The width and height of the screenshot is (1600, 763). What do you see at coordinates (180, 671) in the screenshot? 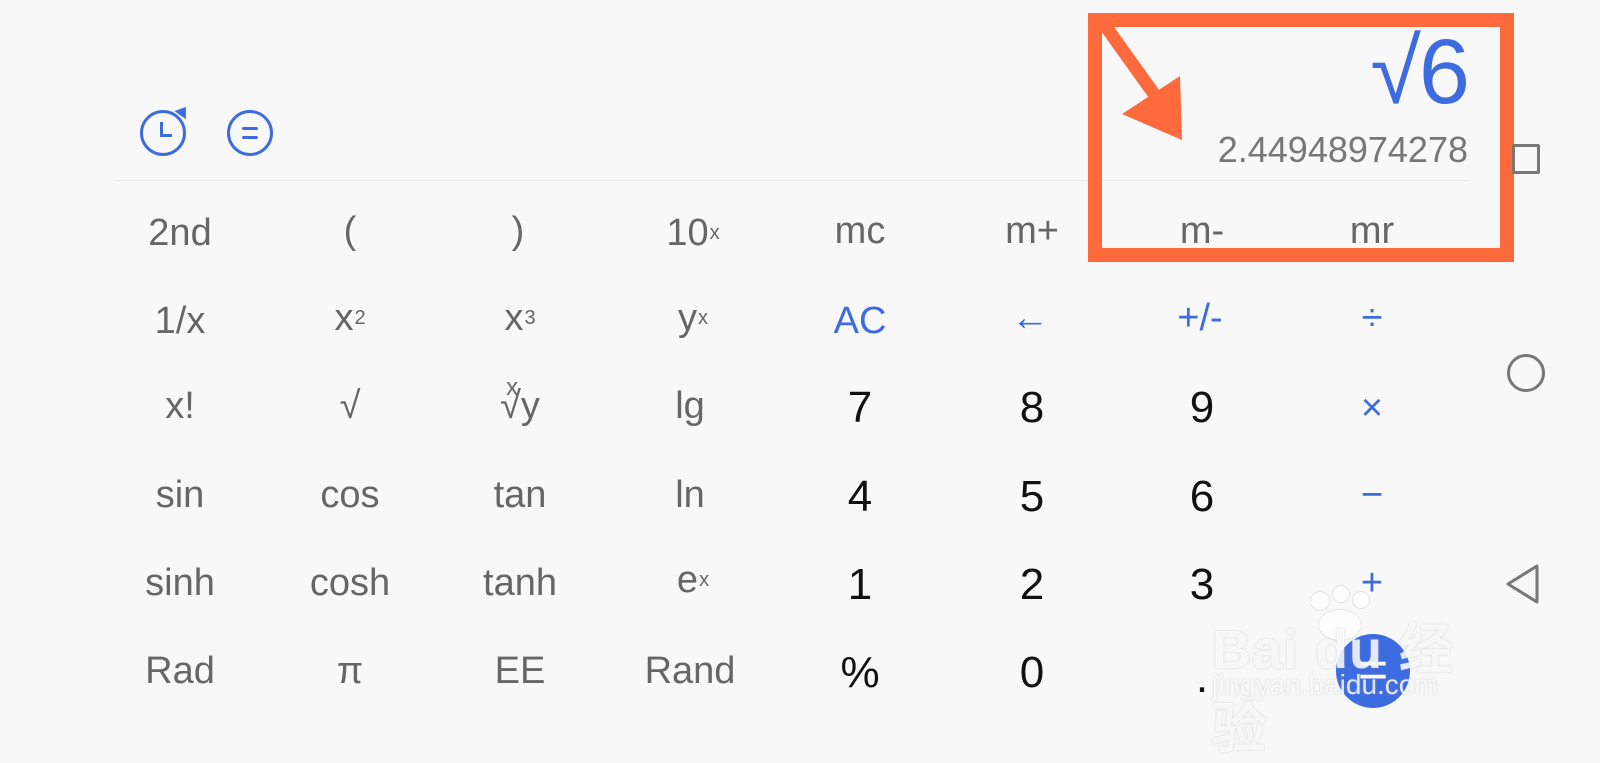
I see `radian-mode-key: Rad` at bounding box center [180, 671].